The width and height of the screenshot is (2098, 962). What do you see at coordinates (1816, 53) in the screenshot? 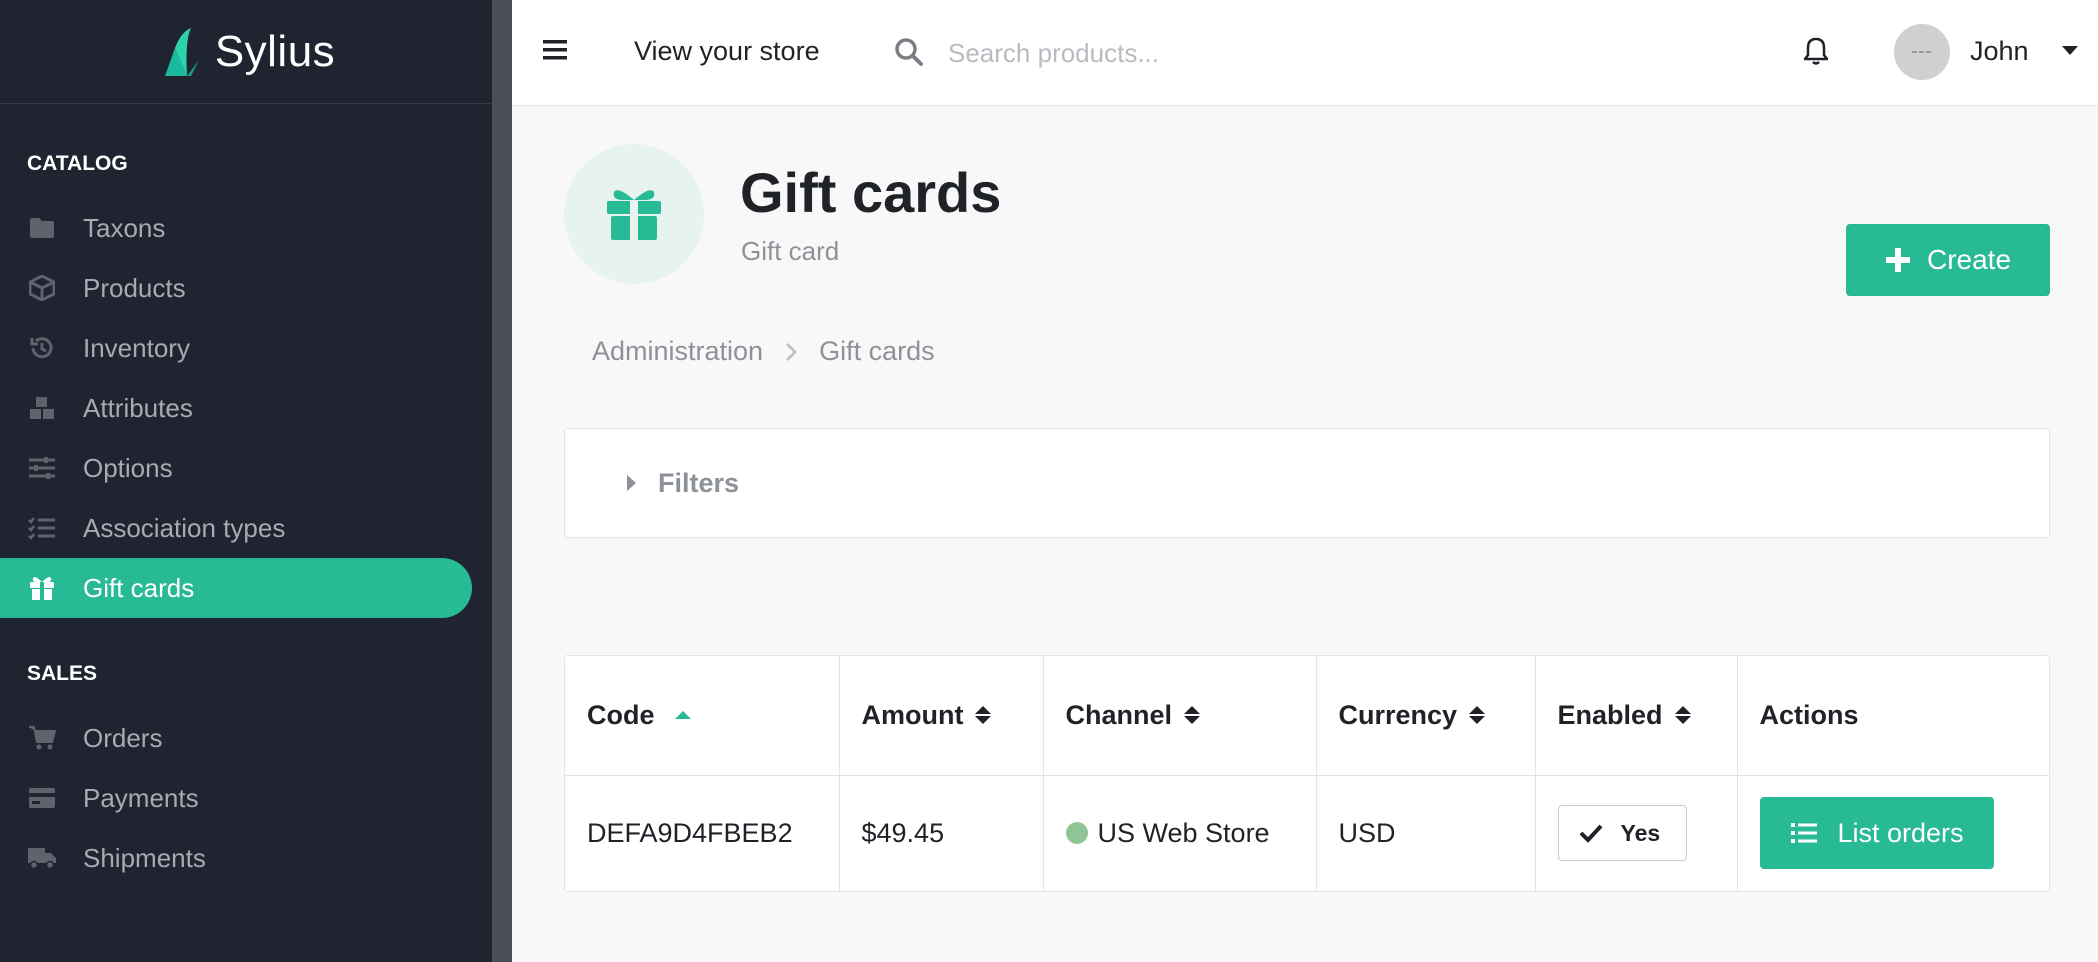
I see `notifications-bell-icon` at bounding box center [1816, 53].